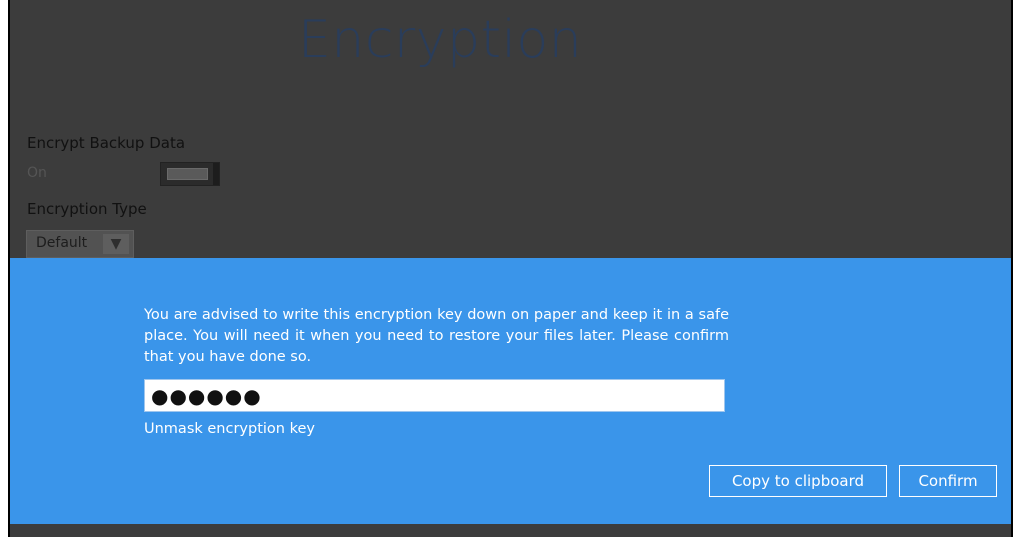  Describe the element at coordinates (116, 244) in the screenshot. I see `chevron-down-icon: ▼` at that location.